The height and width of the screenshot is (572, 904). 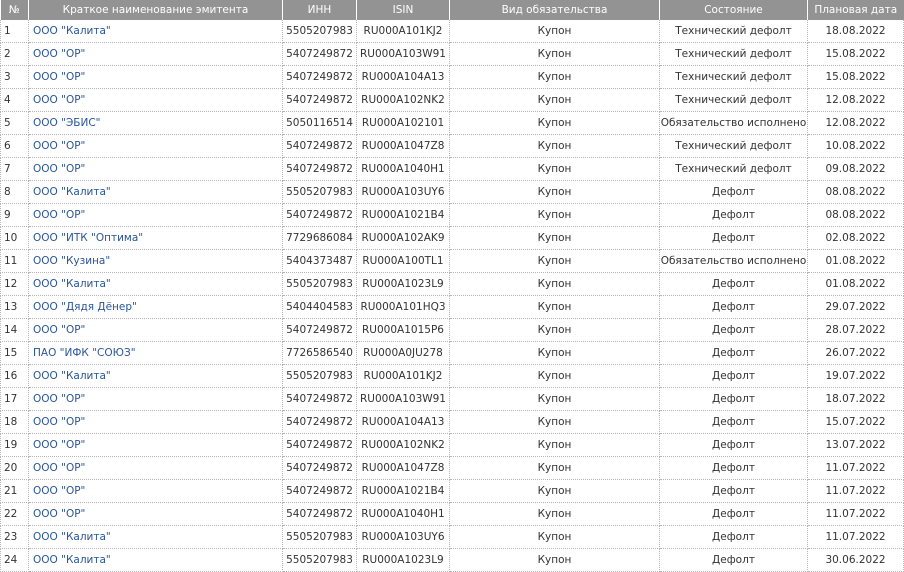 I want to click on col-header-planned-date: Плановая дата, so click(x=855, y=10).